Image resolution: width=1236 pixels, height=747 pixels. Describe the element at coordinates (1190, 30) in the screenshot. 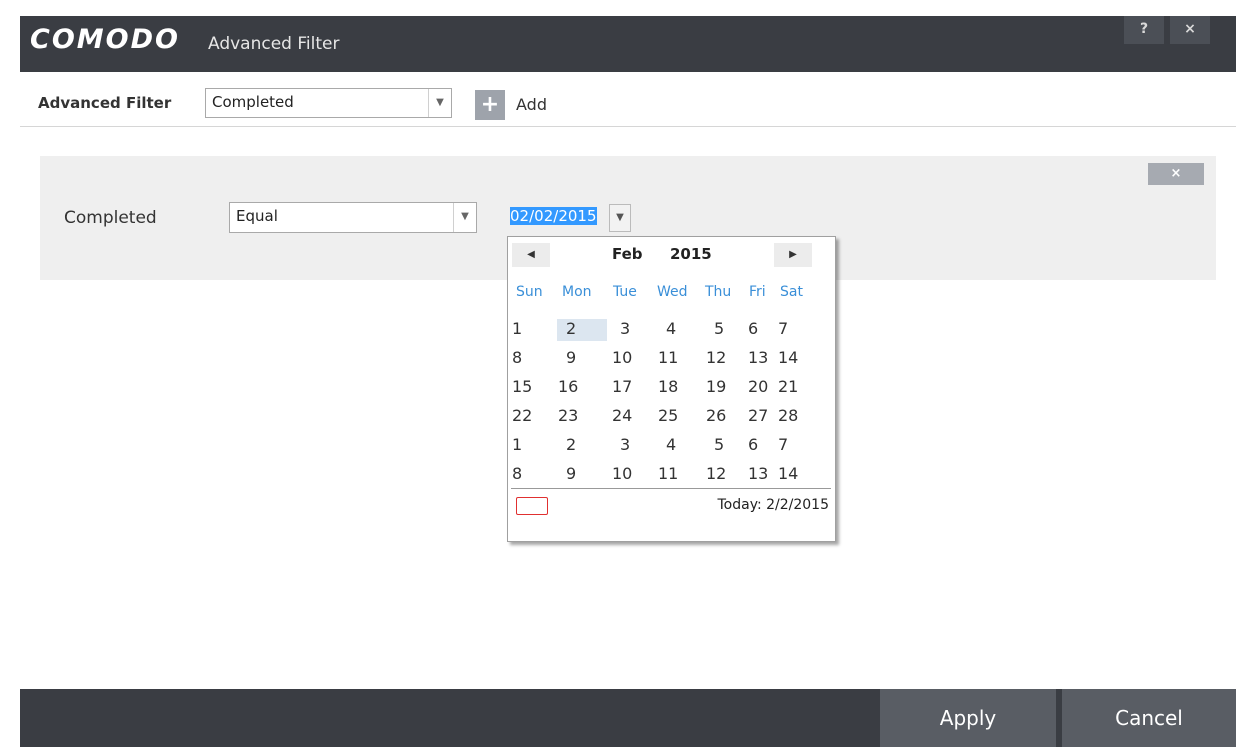

I see `close-window-button: ×` at that location.